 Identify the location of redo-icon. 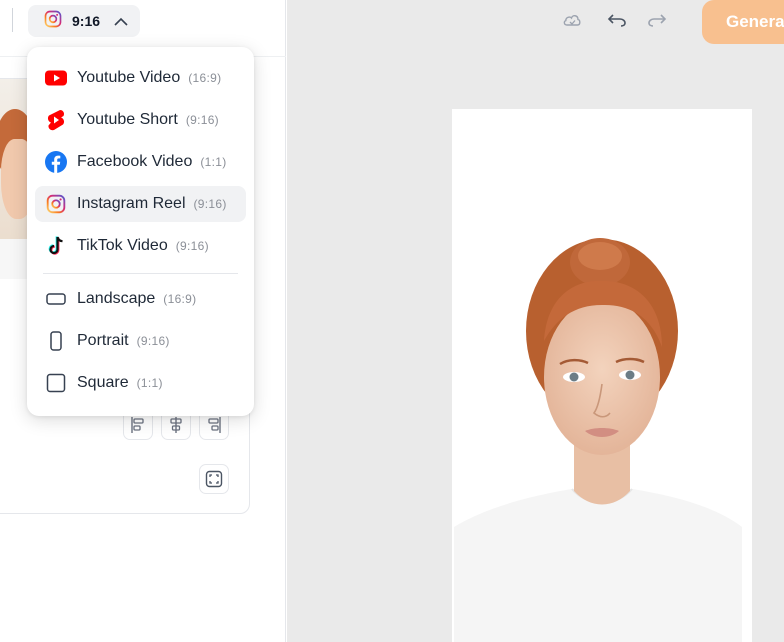
(657, 20).